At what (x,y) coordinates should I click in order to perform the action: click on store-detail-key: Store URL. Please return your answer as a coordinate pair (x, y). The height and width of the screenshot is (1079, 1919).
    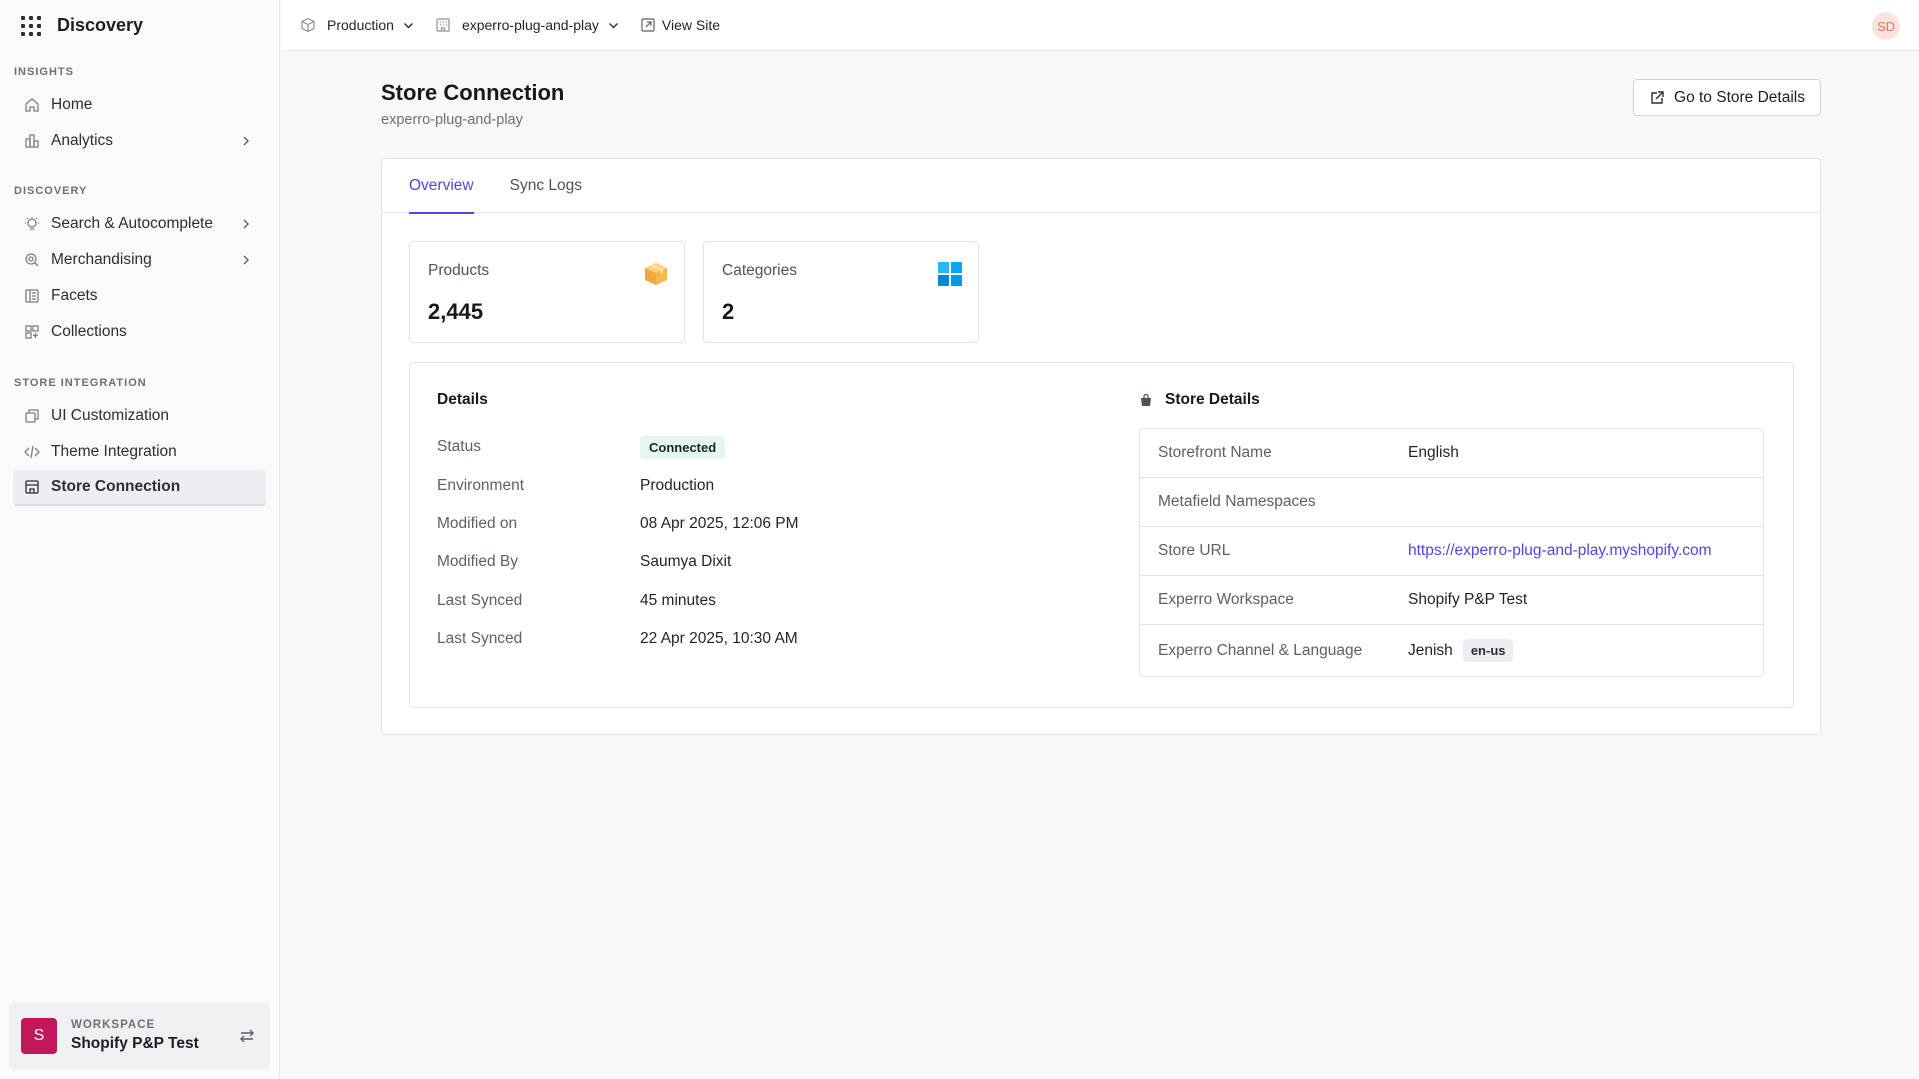
    Looking at the image, I should click on (1194, 550).